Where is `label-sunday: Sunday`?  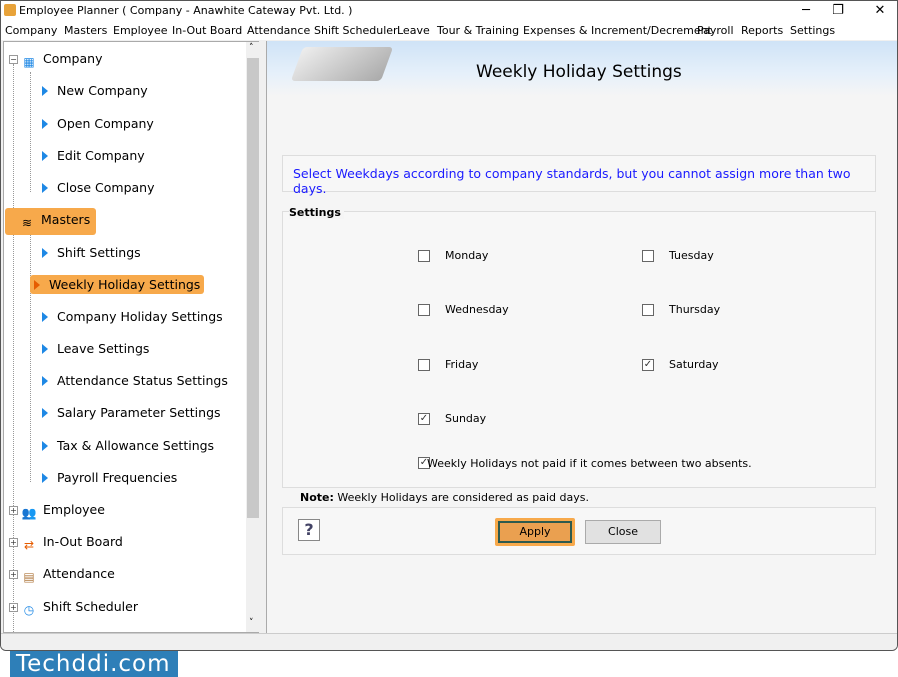
label-sunday: Sunday is located at coordinates (466, 418).